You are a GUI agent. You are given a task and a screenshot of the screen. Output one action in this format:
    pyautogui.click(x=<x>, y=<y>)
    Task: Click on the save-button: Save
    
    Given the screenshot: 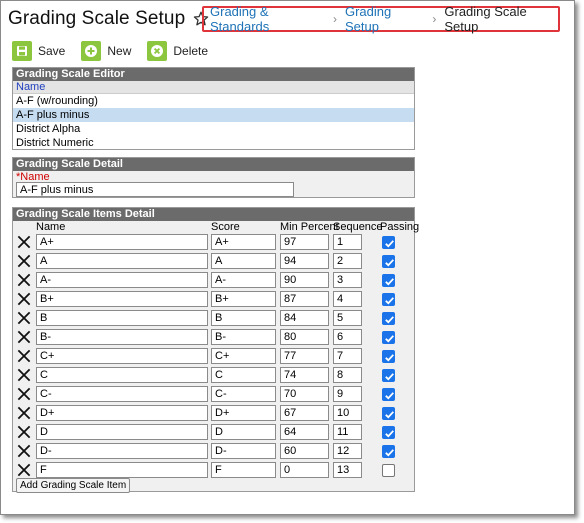 What is the action you would take?
    pyautogui.click(x=38, y=51)
    